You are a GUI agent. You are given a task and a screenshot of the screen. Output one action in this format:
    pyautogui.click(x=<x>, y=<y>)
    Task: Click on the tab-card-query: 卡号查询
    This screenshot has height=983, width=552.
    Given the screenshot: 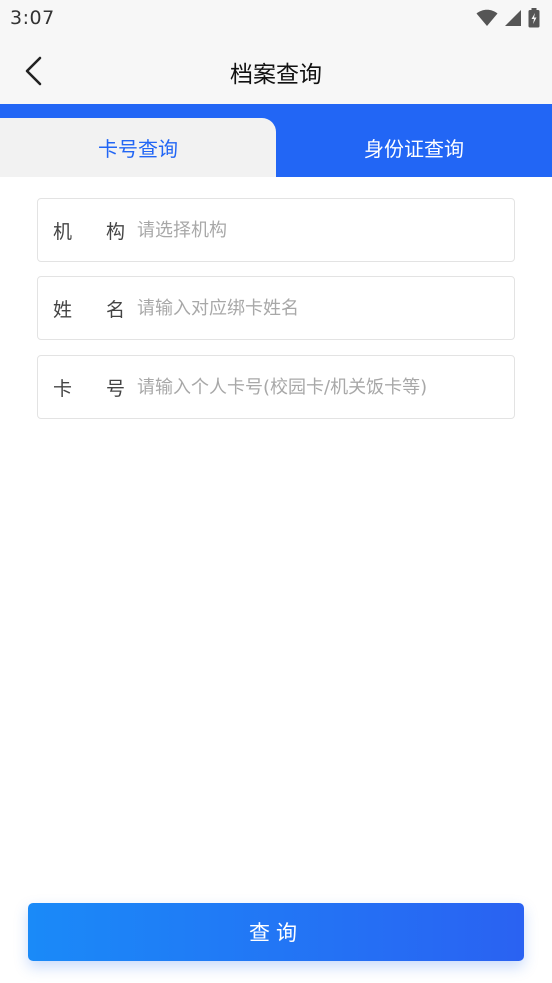 What is the action you would take?
    pyautogui.click(x=138, y=147)
    